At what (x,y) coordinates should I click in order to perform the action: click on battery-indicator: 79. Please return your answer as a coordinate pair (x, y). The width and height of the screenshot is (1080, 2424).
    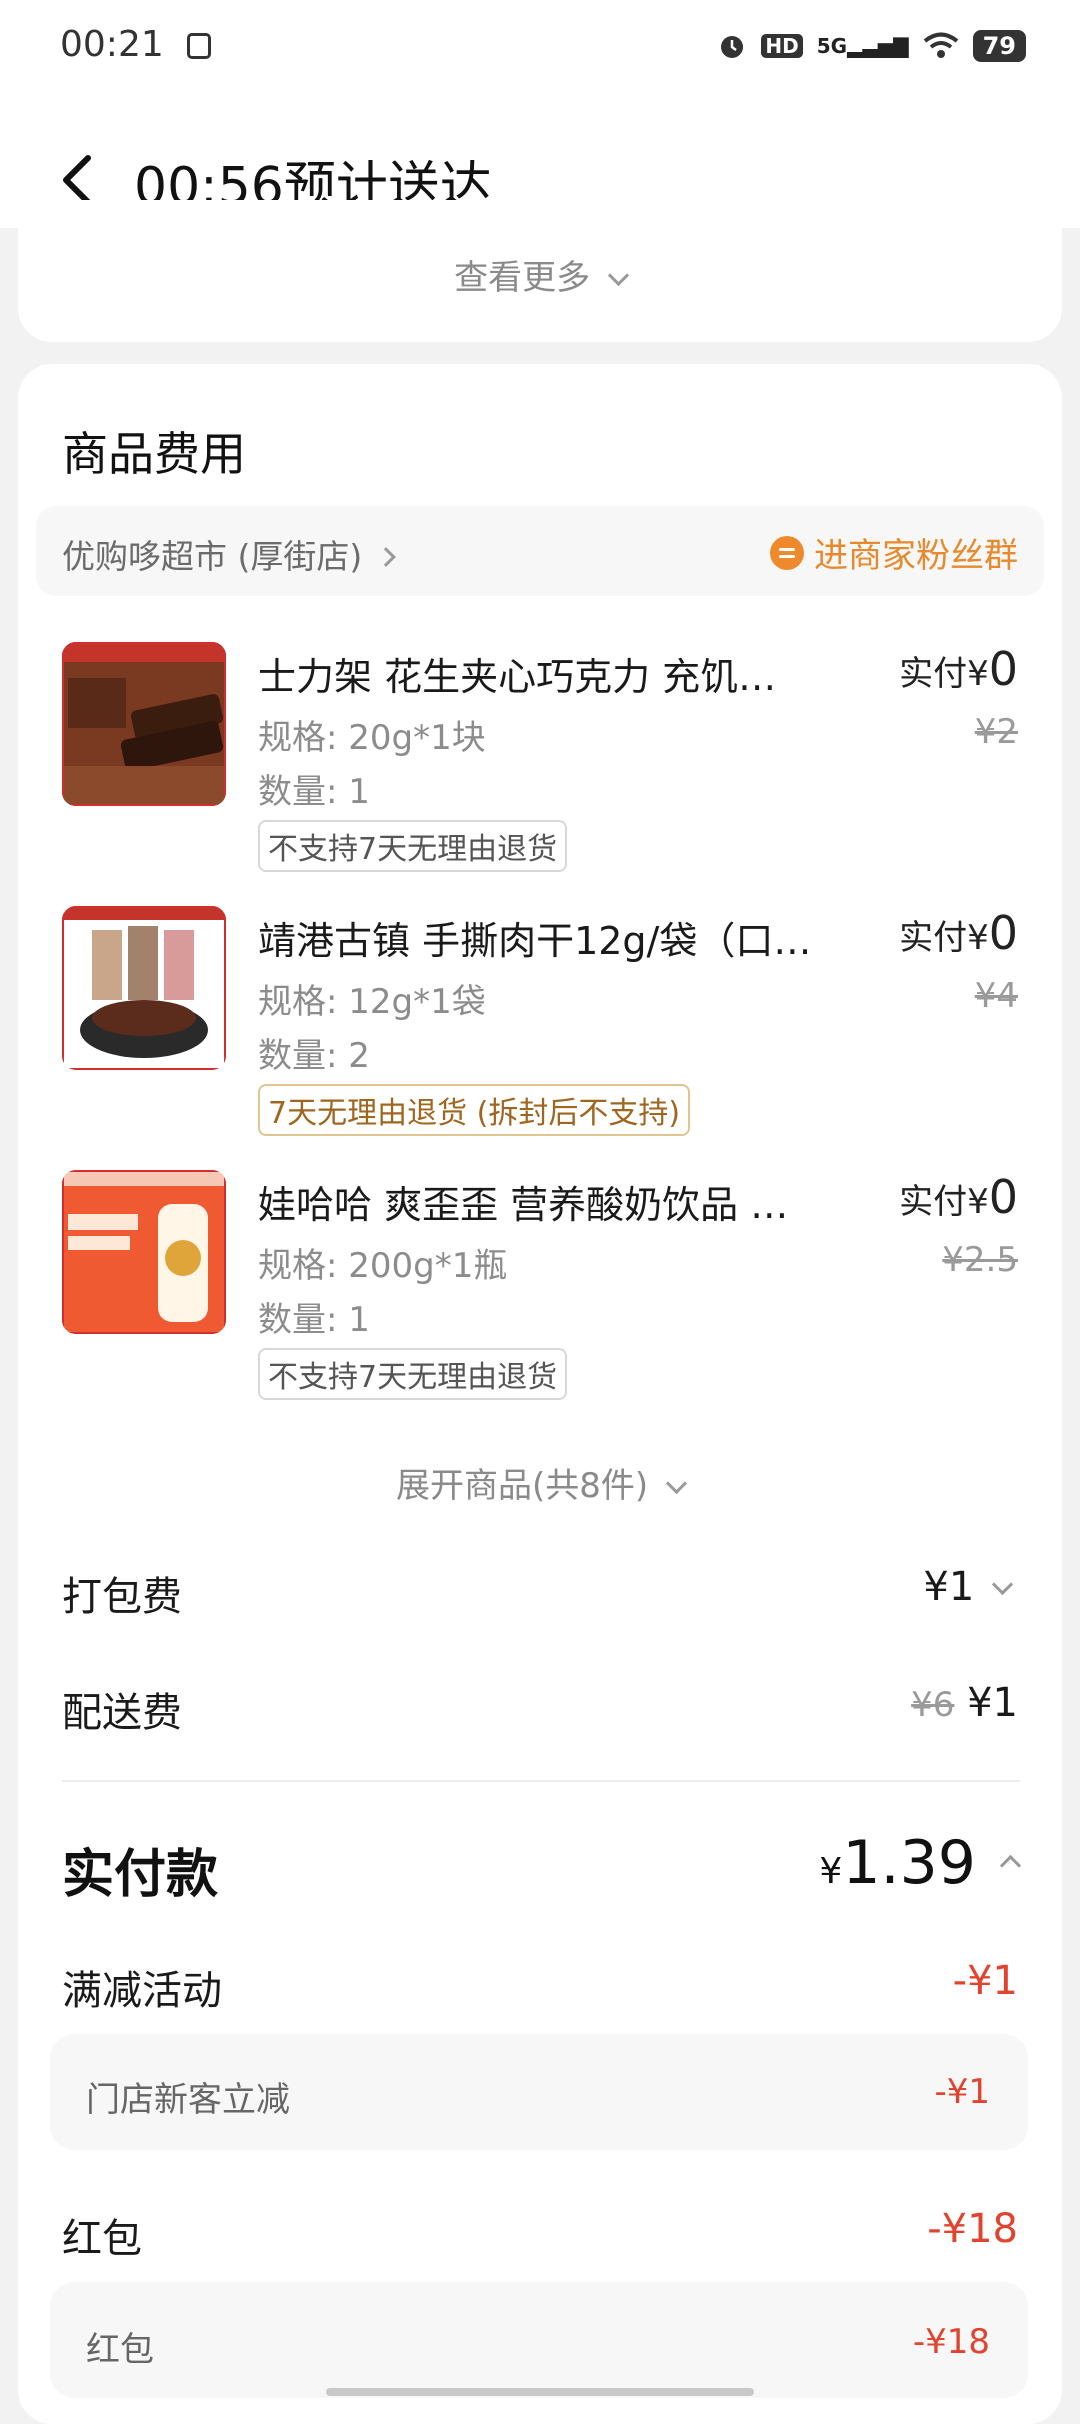
    Looking at the image, I should click on (999, 46).